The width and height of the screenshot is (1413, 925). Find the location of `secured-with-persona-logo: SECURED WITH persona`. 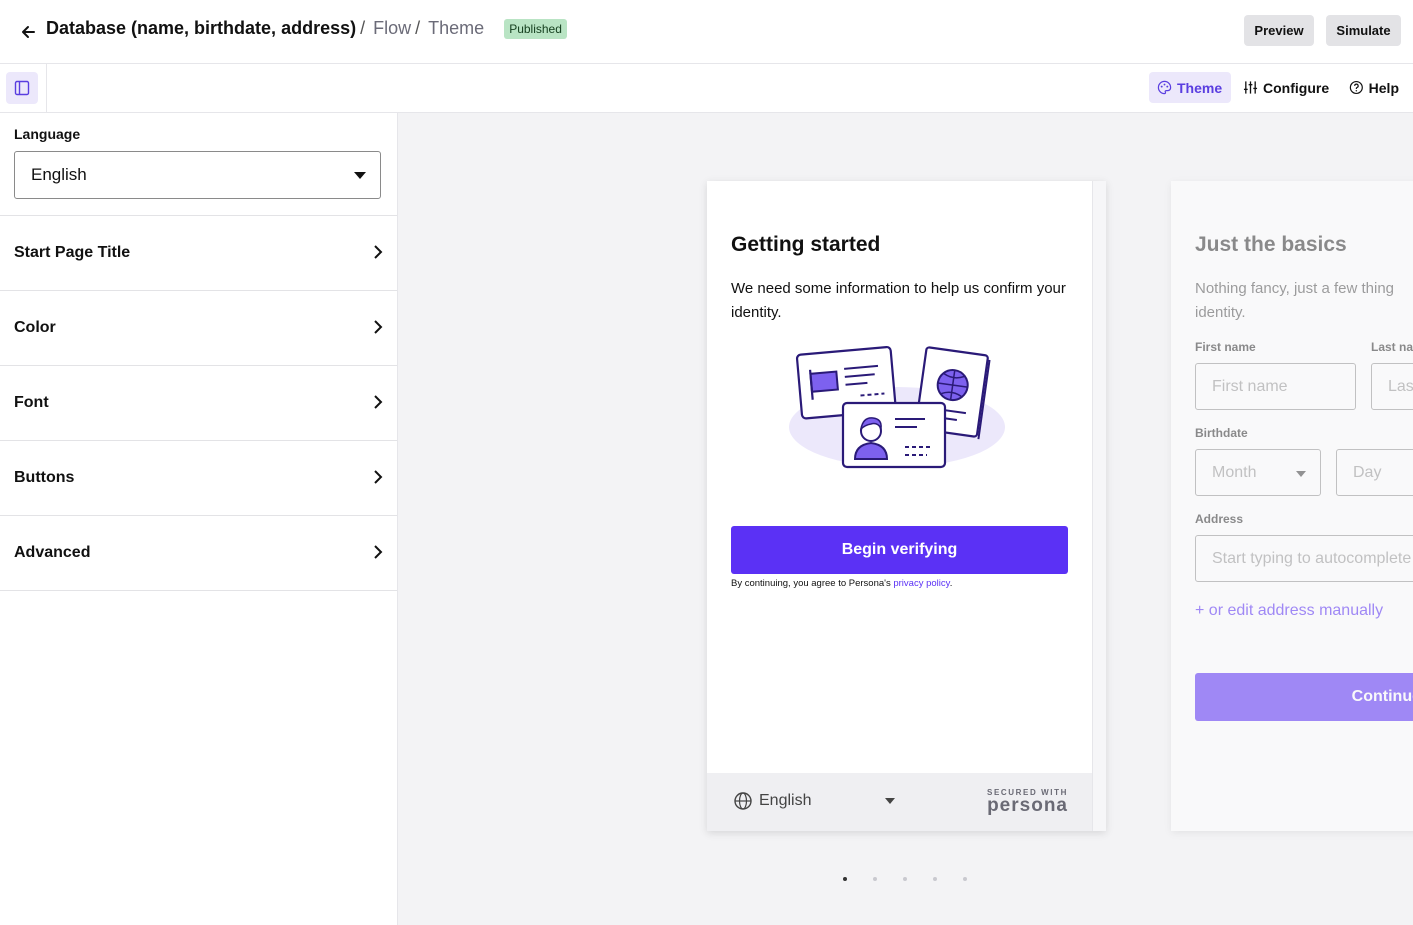

secured-with-persona-logo: SECURED WITH persona is located at coordinates (1027, 801).